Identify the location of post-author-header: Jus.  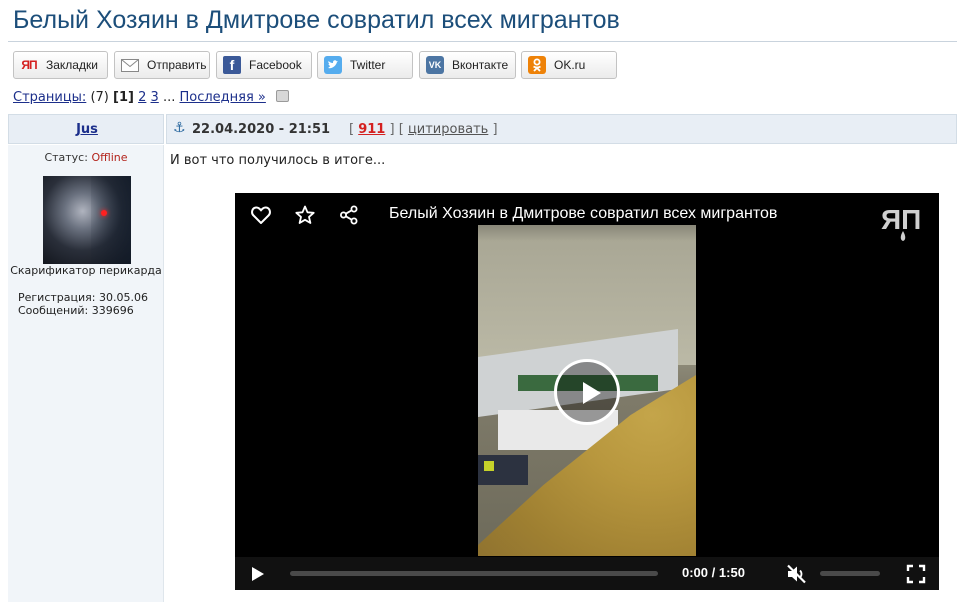
(86, 129).